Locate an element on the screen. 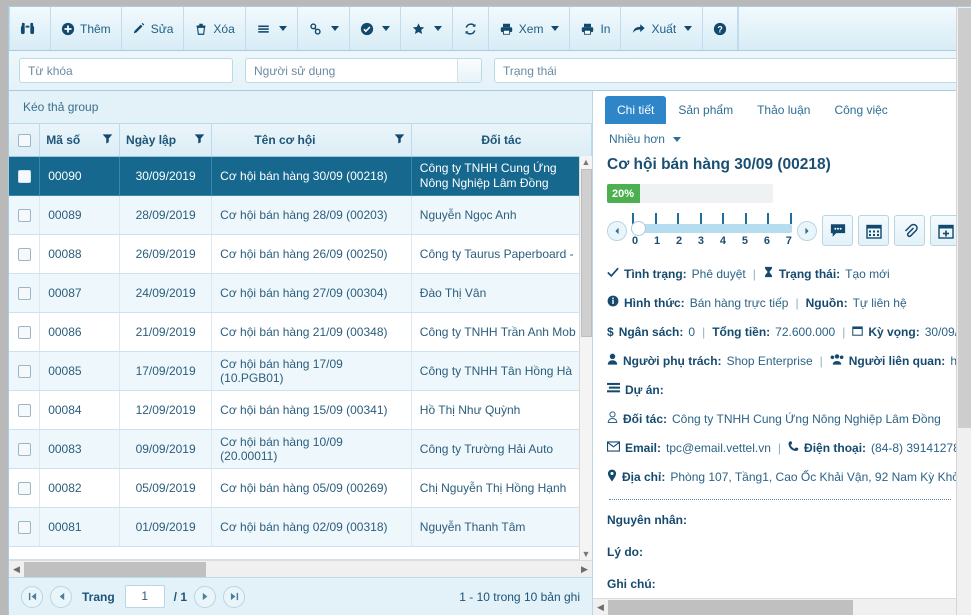 The height and width of the screenshot is (615, 971). cell-code: 00089 is located at coordinates (80, 215).